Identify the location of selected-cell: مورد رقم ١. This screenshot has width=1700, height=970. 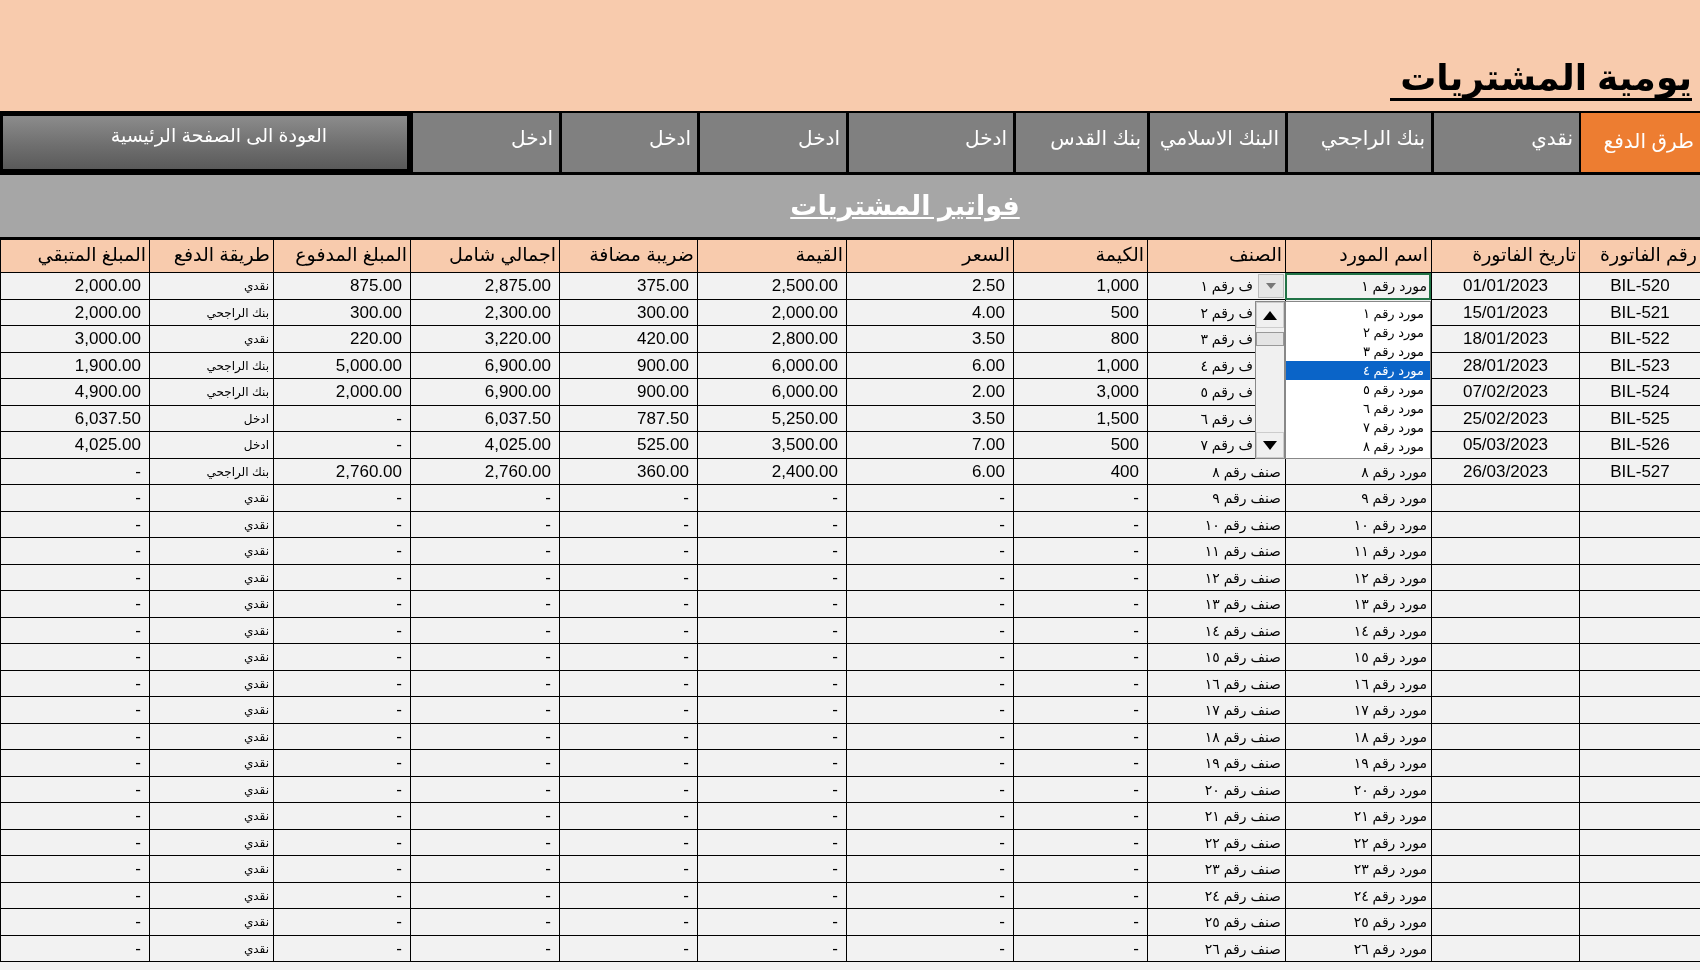
(1358, 286).